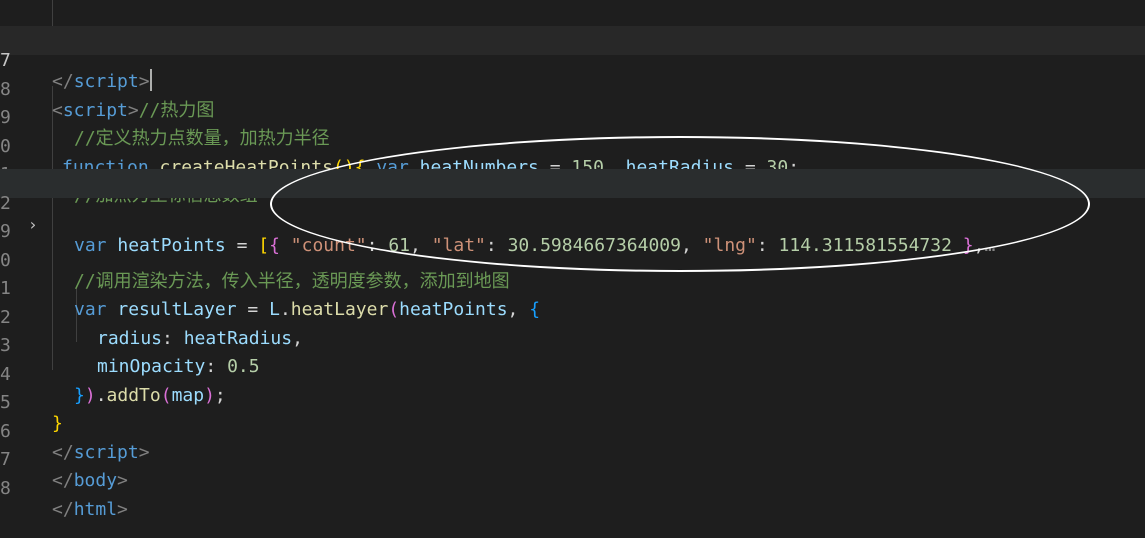 The width and height of the screenshot is (1145, 538). I want to click on code-line: 6, so click(572, 22).